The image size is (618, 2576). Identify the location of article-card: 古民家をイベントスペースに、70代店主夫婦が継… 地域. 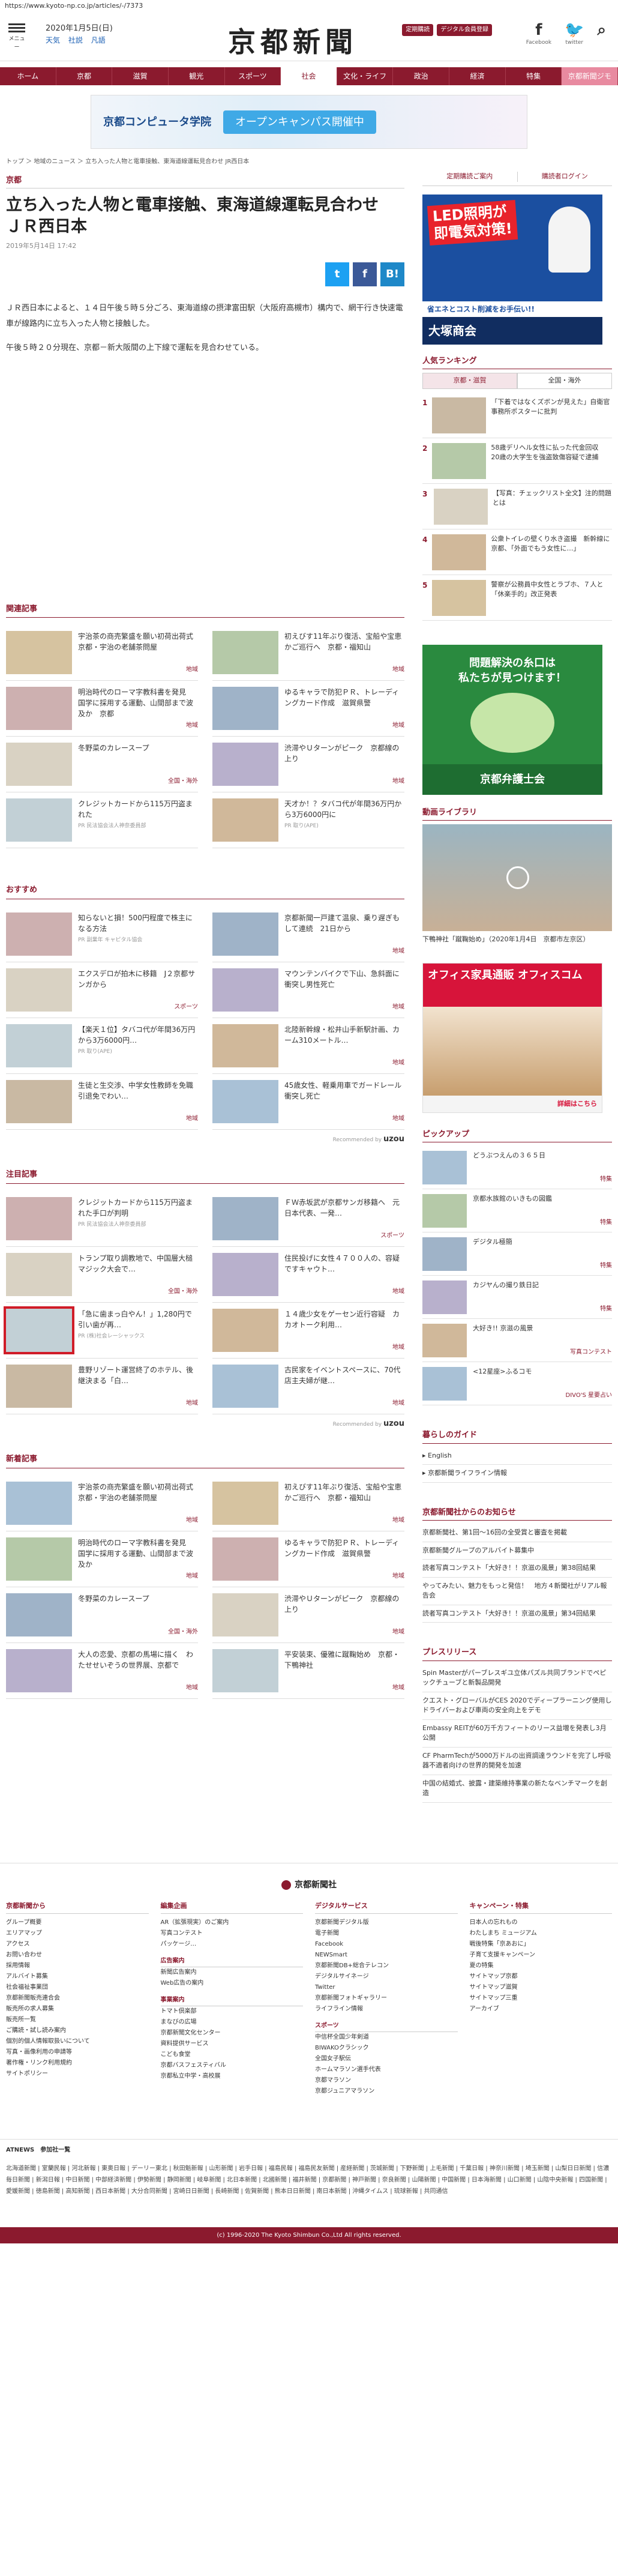
(308, 1386).